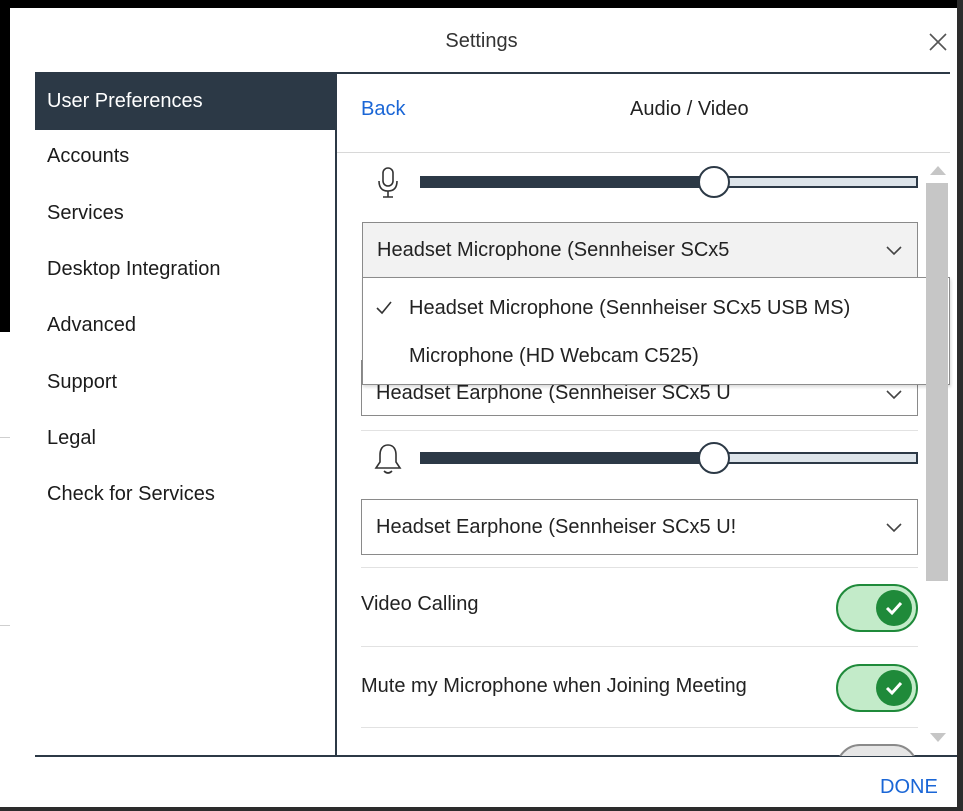 Image resolution: width=963 pixels, height=811 pixels. I want to click on mic-volume-track, so click(816, 182).